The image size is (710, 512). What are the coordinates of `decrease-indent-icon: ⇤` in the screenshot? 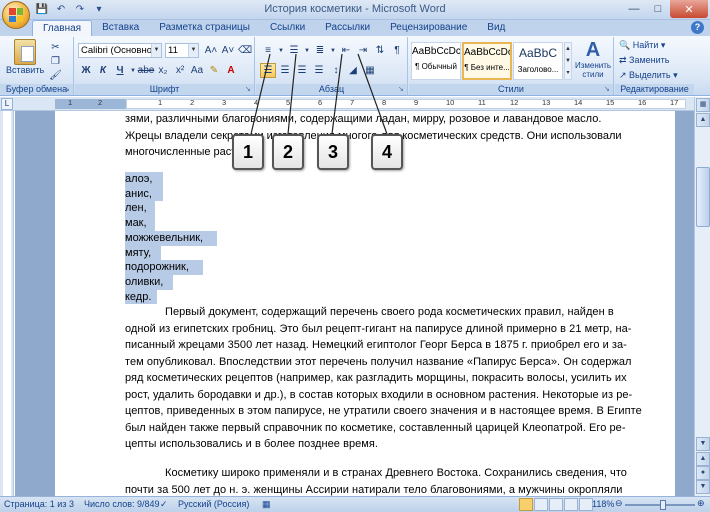 It's located at (346, 50).